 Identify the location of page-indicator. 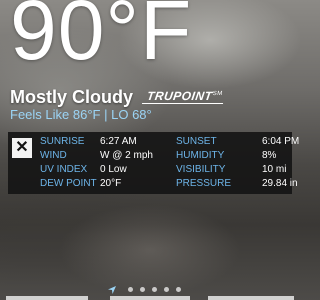
(150, 290).